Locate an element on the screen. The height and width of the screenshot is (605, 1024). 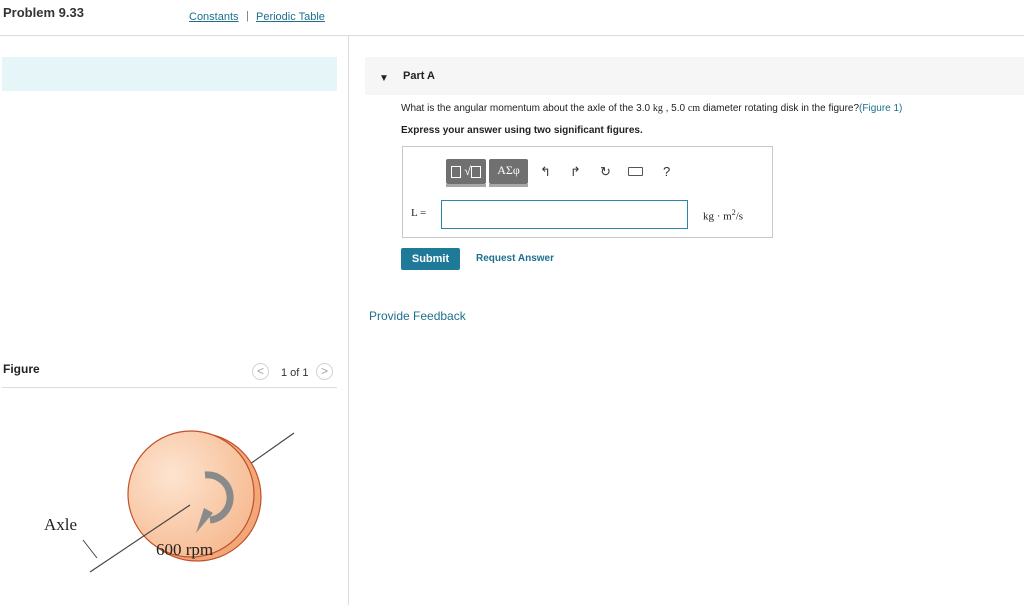
keyboard-icon is located at coordinates (635, 171).